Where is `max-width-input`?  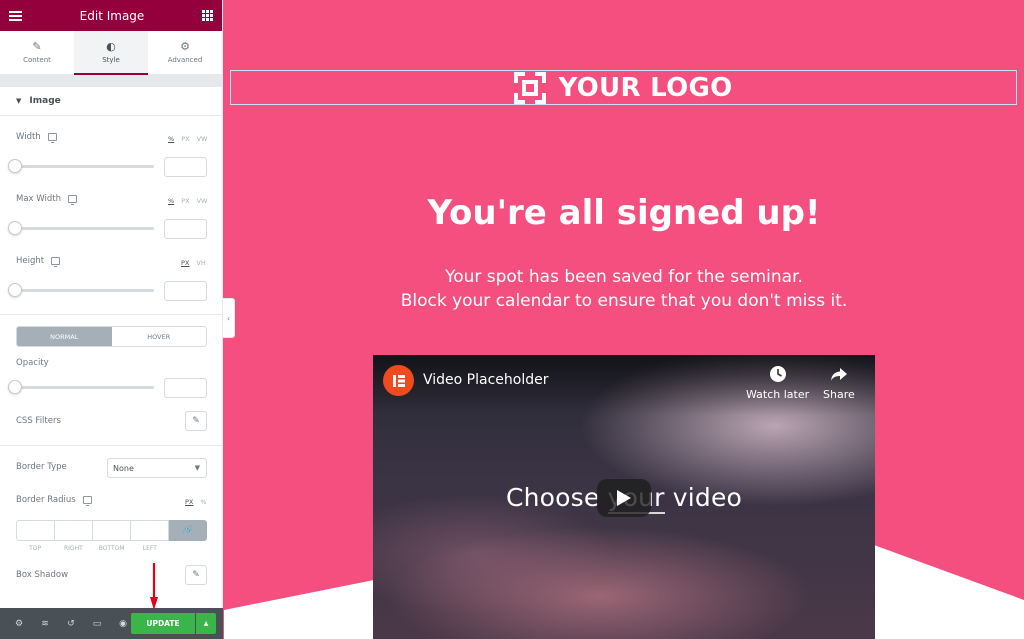
max-width-input is located at coordinates (185, 229).